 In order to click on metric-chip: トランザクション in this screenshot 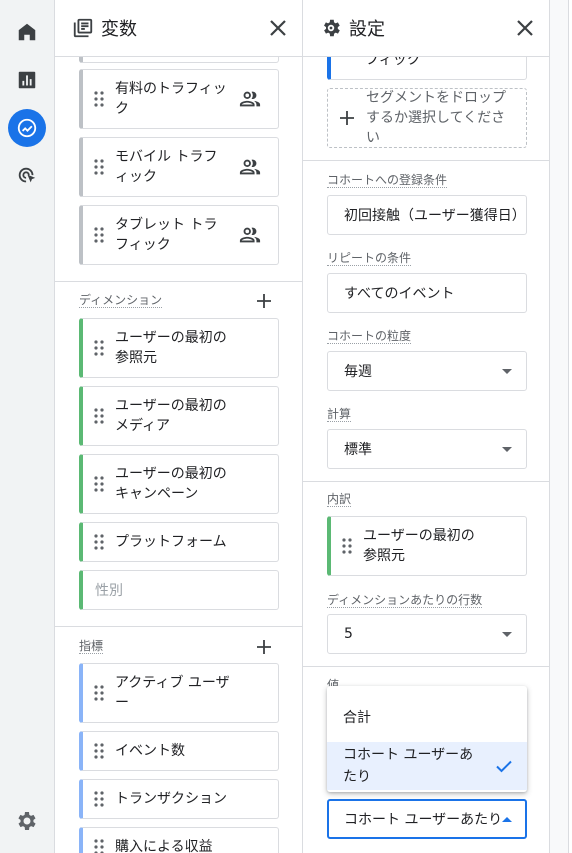, I will do `click(179, 799)`.